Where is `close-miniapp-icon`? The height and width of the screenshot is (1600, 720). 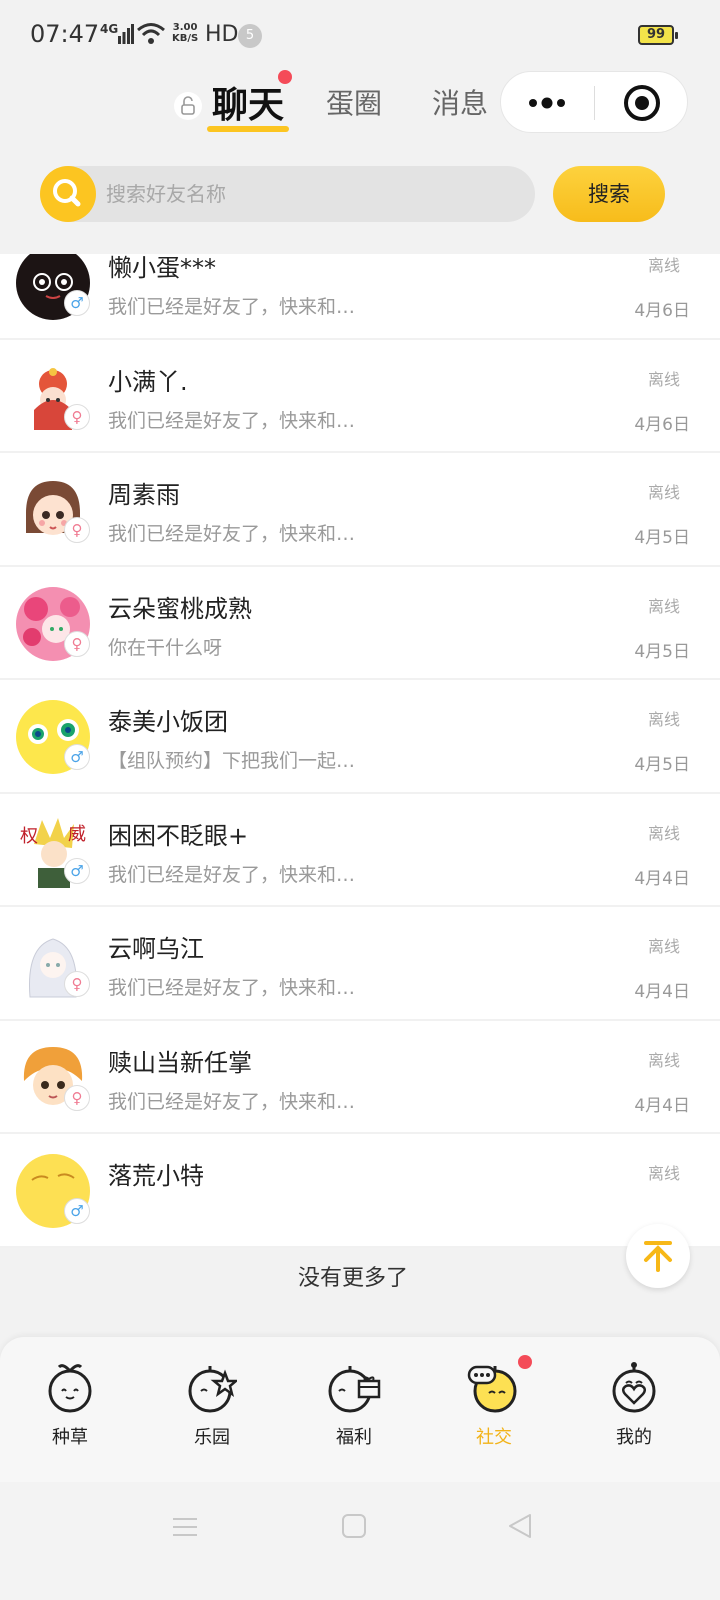 close-miniapp-icon is located at coordinates (642, 103).